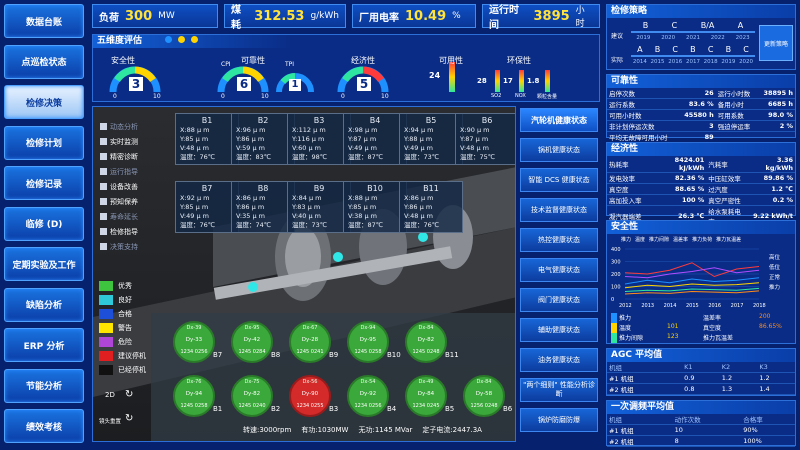 The width and height of the screenshot is (800, 450). Describe the element at coordinates (775, 258) in the screenshot. I see `level-legend-item: 高位` at that location.